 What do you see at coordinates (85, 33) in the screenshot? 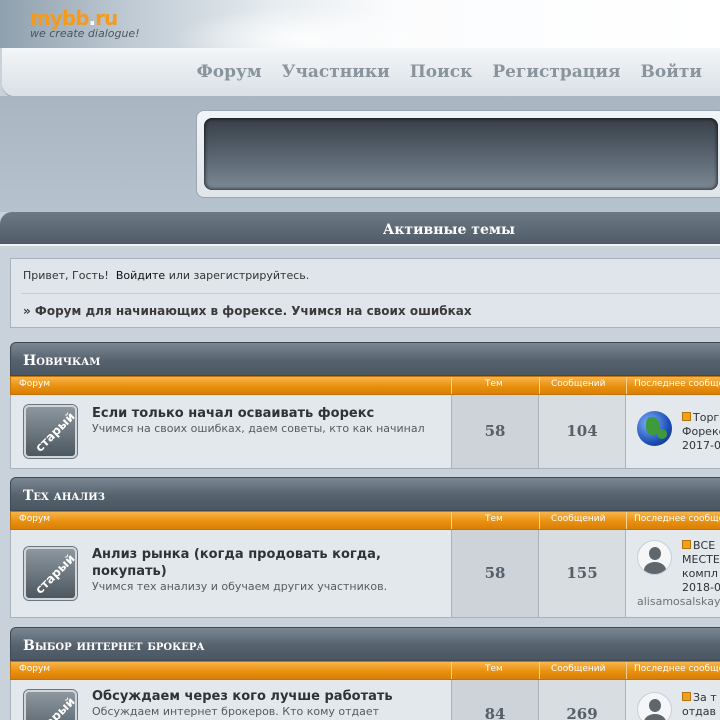
I see `logo-tagline: we create dialogue!` at bounding box center [85, 33].